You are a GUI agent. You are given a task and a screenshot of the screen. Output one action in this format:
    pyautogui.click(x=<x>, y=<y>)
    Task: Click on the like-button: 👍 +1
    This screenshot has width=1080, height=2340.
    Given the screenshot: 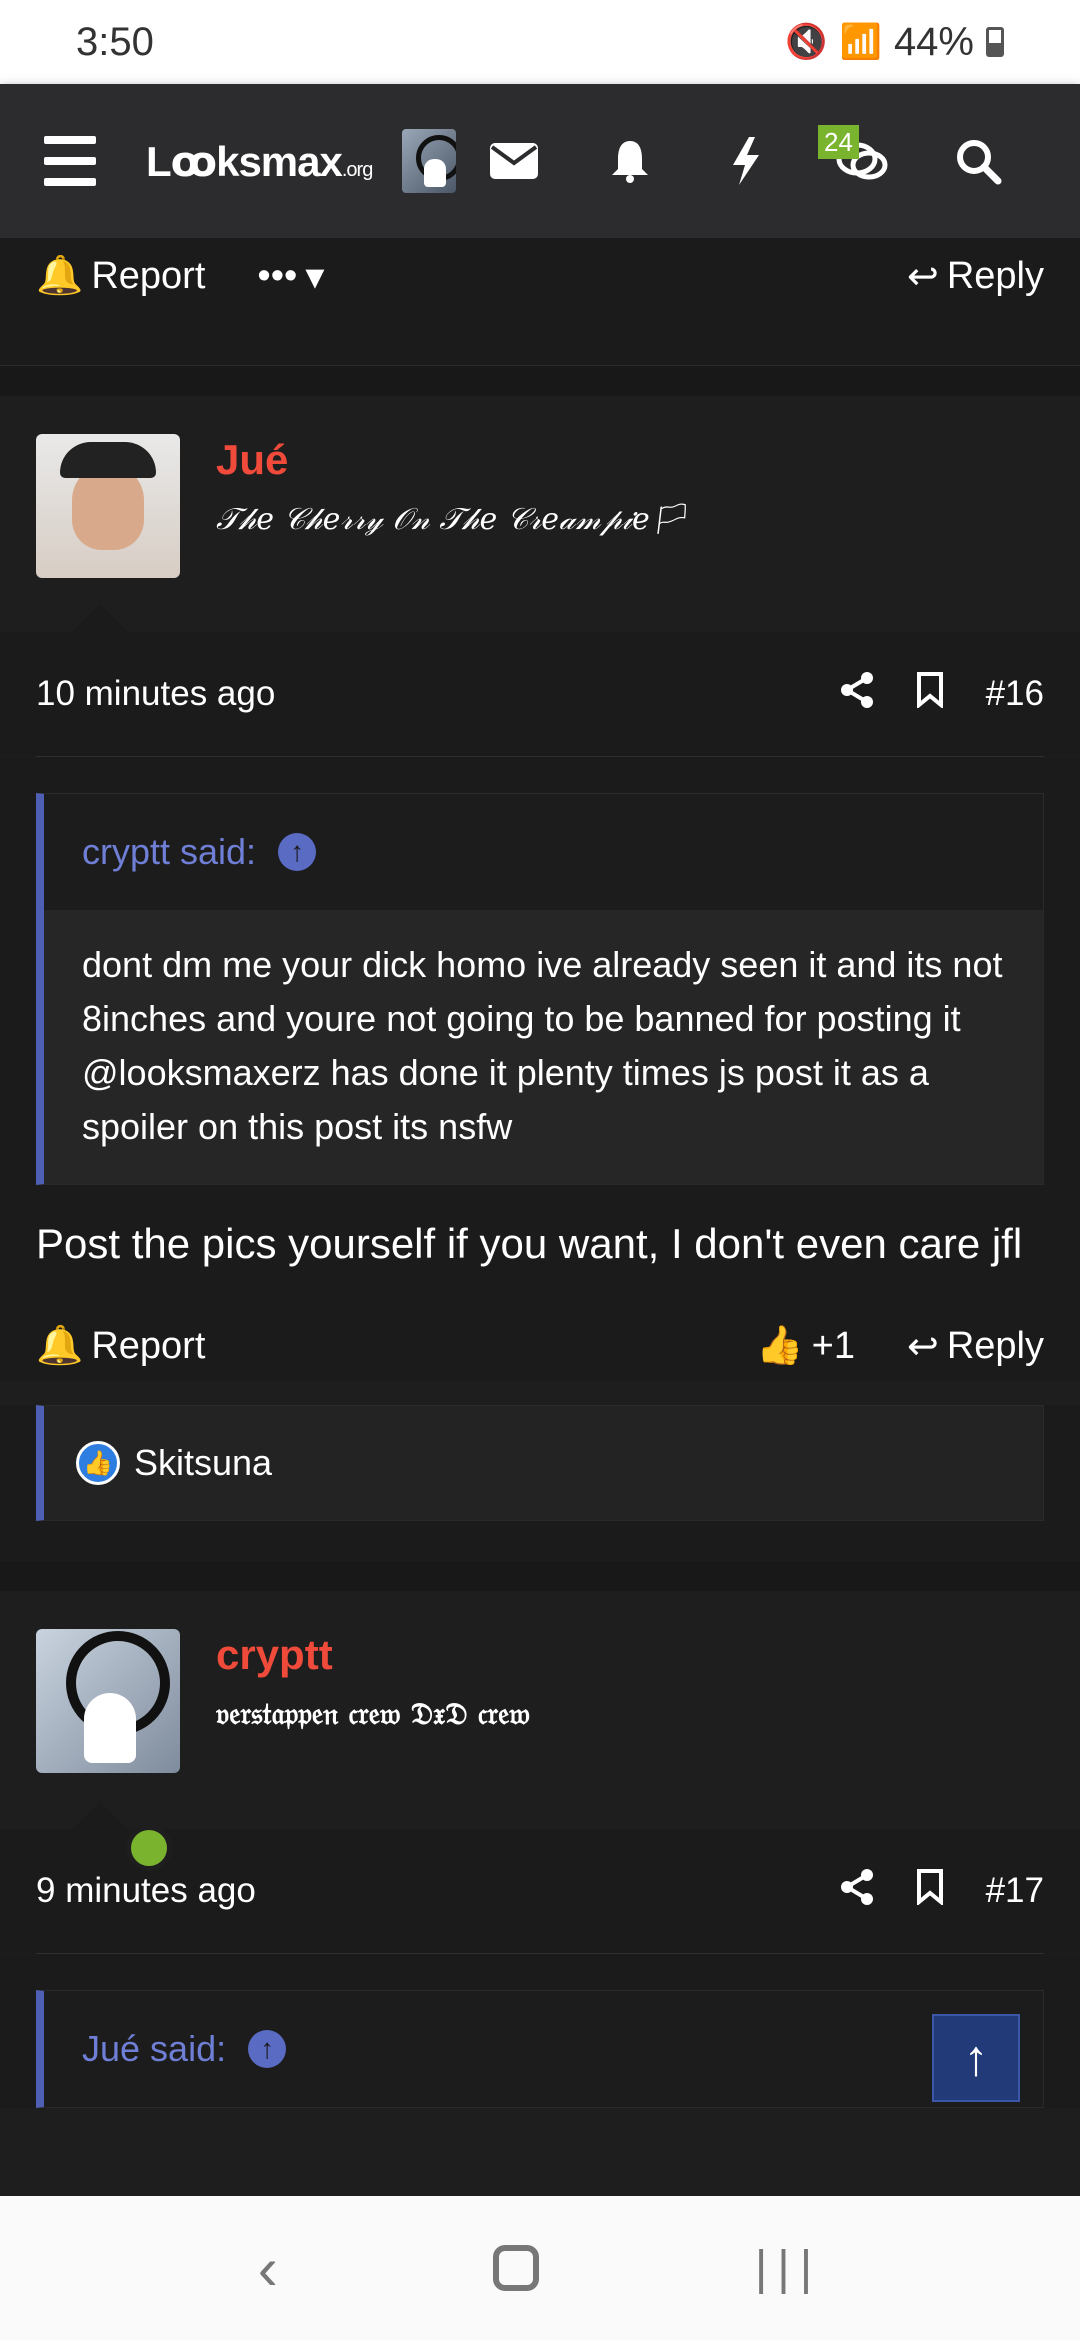 What is the action you would take?
    pyautogui.click(x=805, y=1346)
    